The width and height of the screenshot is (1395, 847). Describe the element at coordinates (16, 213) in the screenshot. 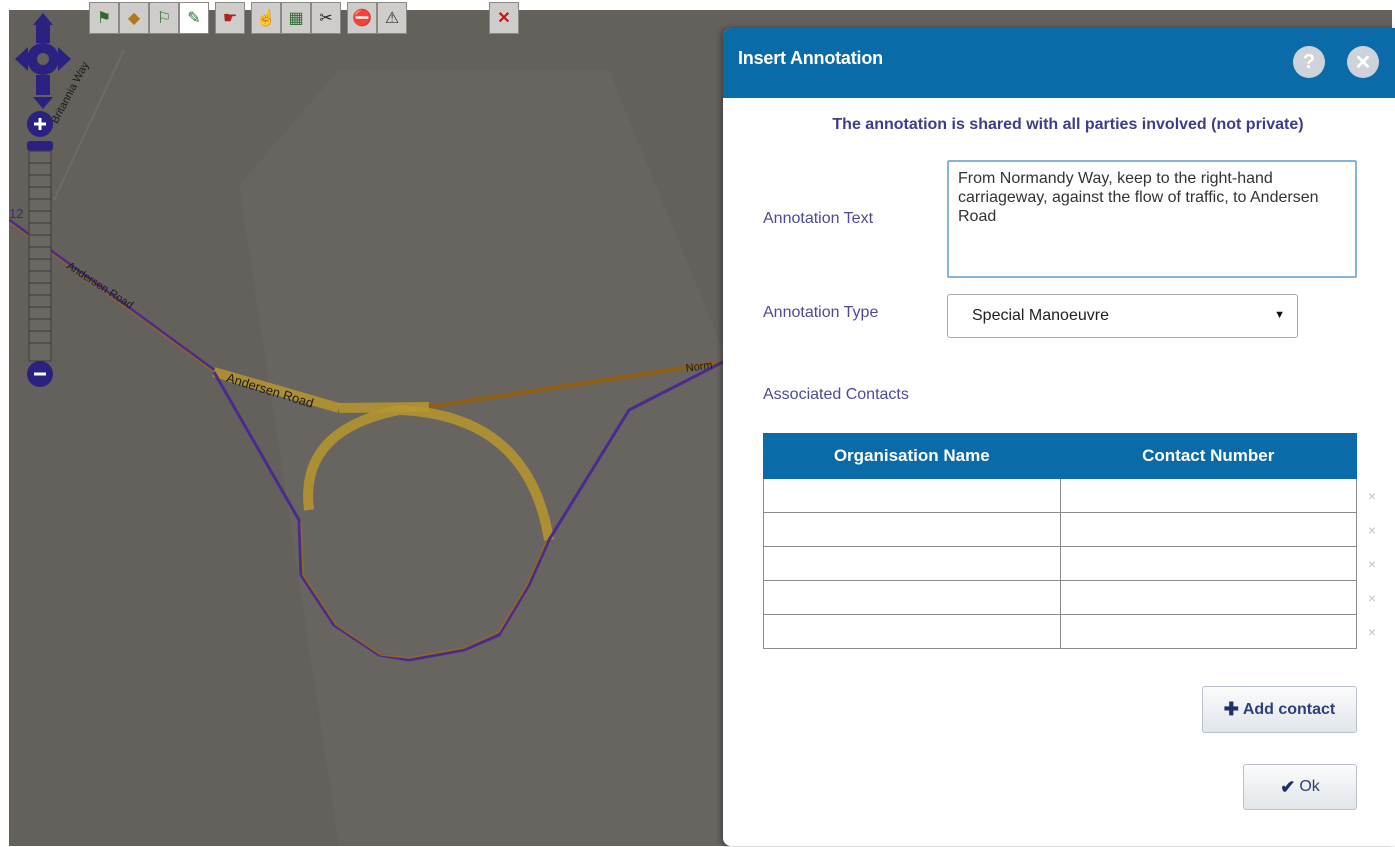

I see `zoom-level-label: 12` at that location.